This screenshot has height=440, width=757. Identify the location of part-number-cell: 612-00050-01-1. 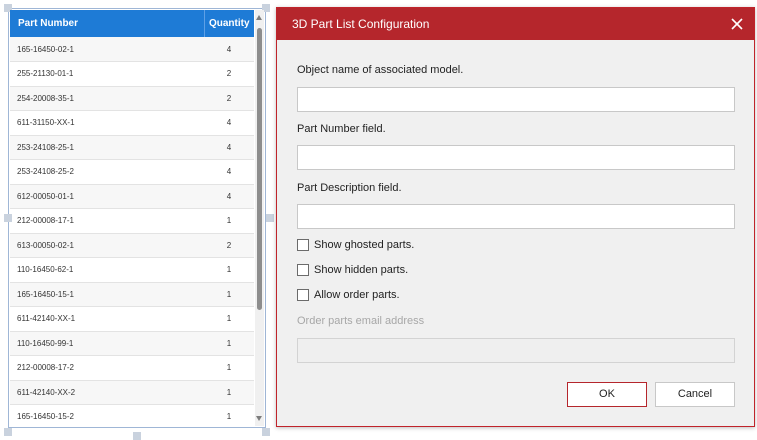
(107, 196).